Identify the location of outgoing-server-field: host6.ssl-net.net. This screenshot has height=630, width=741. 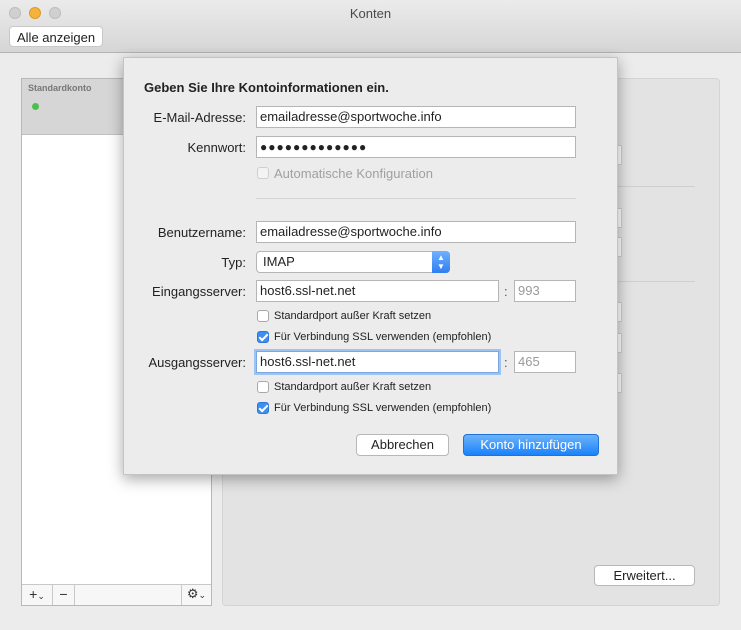
(377, 362).